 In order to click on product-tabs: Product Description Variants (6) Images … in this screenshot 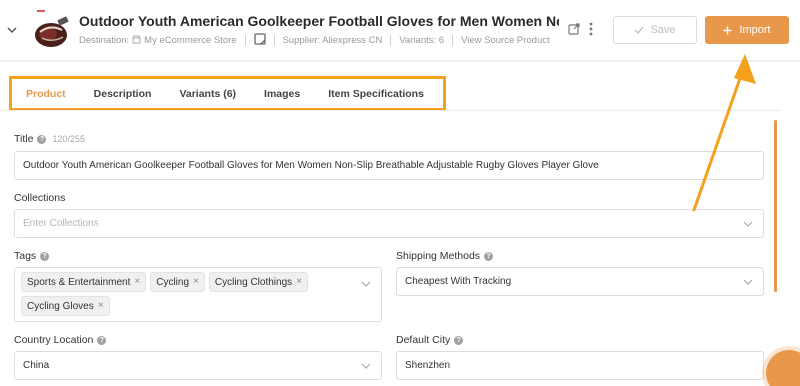, I will do `click(227, 93)`.